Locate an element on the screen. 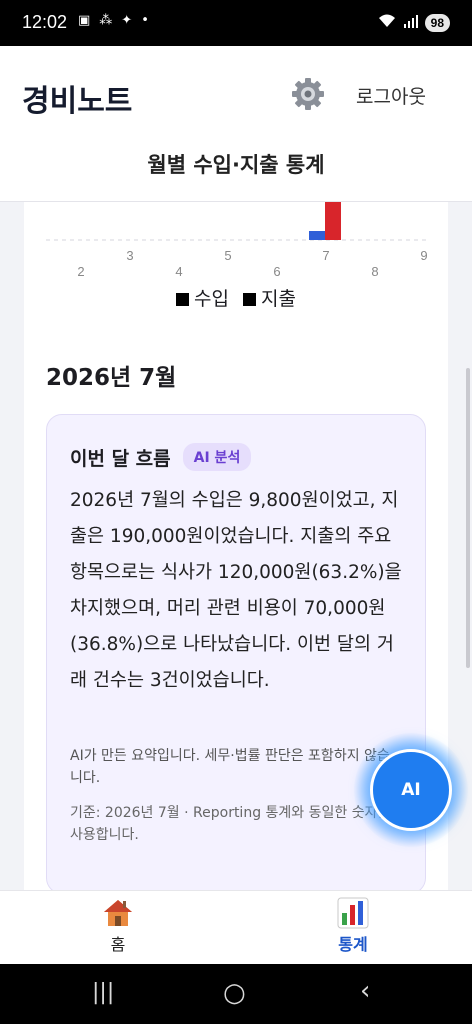  grid-icon: ⁂ is located at coordinates (106, 20).